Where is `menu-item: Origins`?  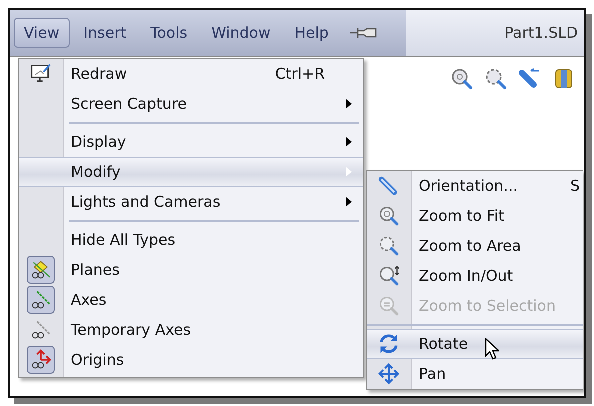 menu-item: Origins is located at coordinates (191, 360).